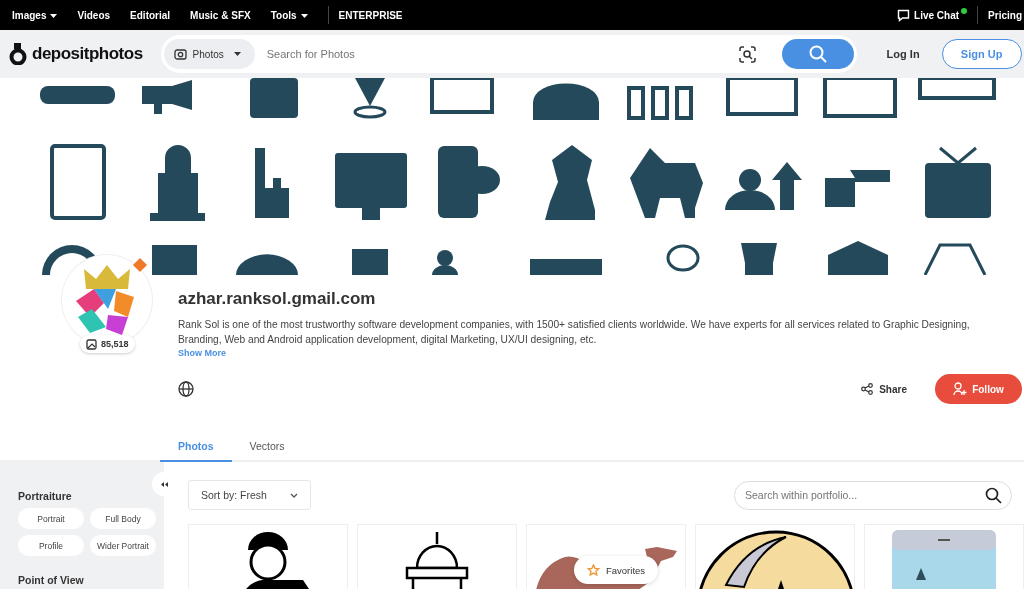  Describe the element at coordinates (937, 15) in the screenshot. I see `live-chat-link: Live Chat` at that location.